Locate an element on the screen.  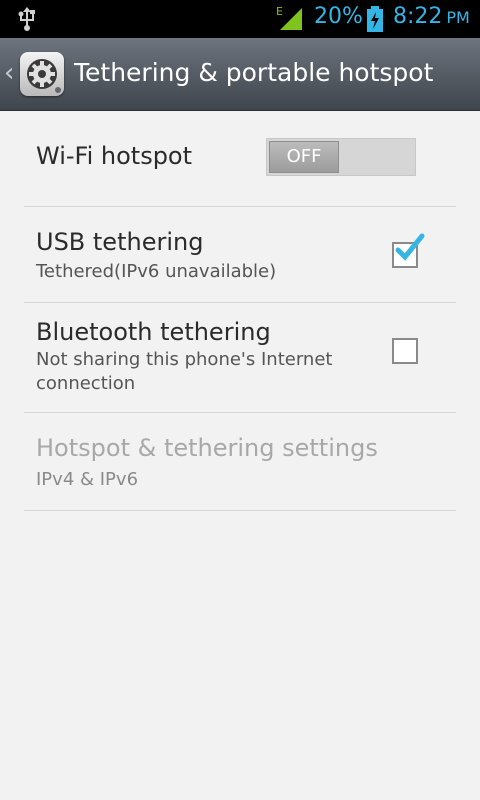
battery-percentage: 20% is located at coordinates (338, 16).